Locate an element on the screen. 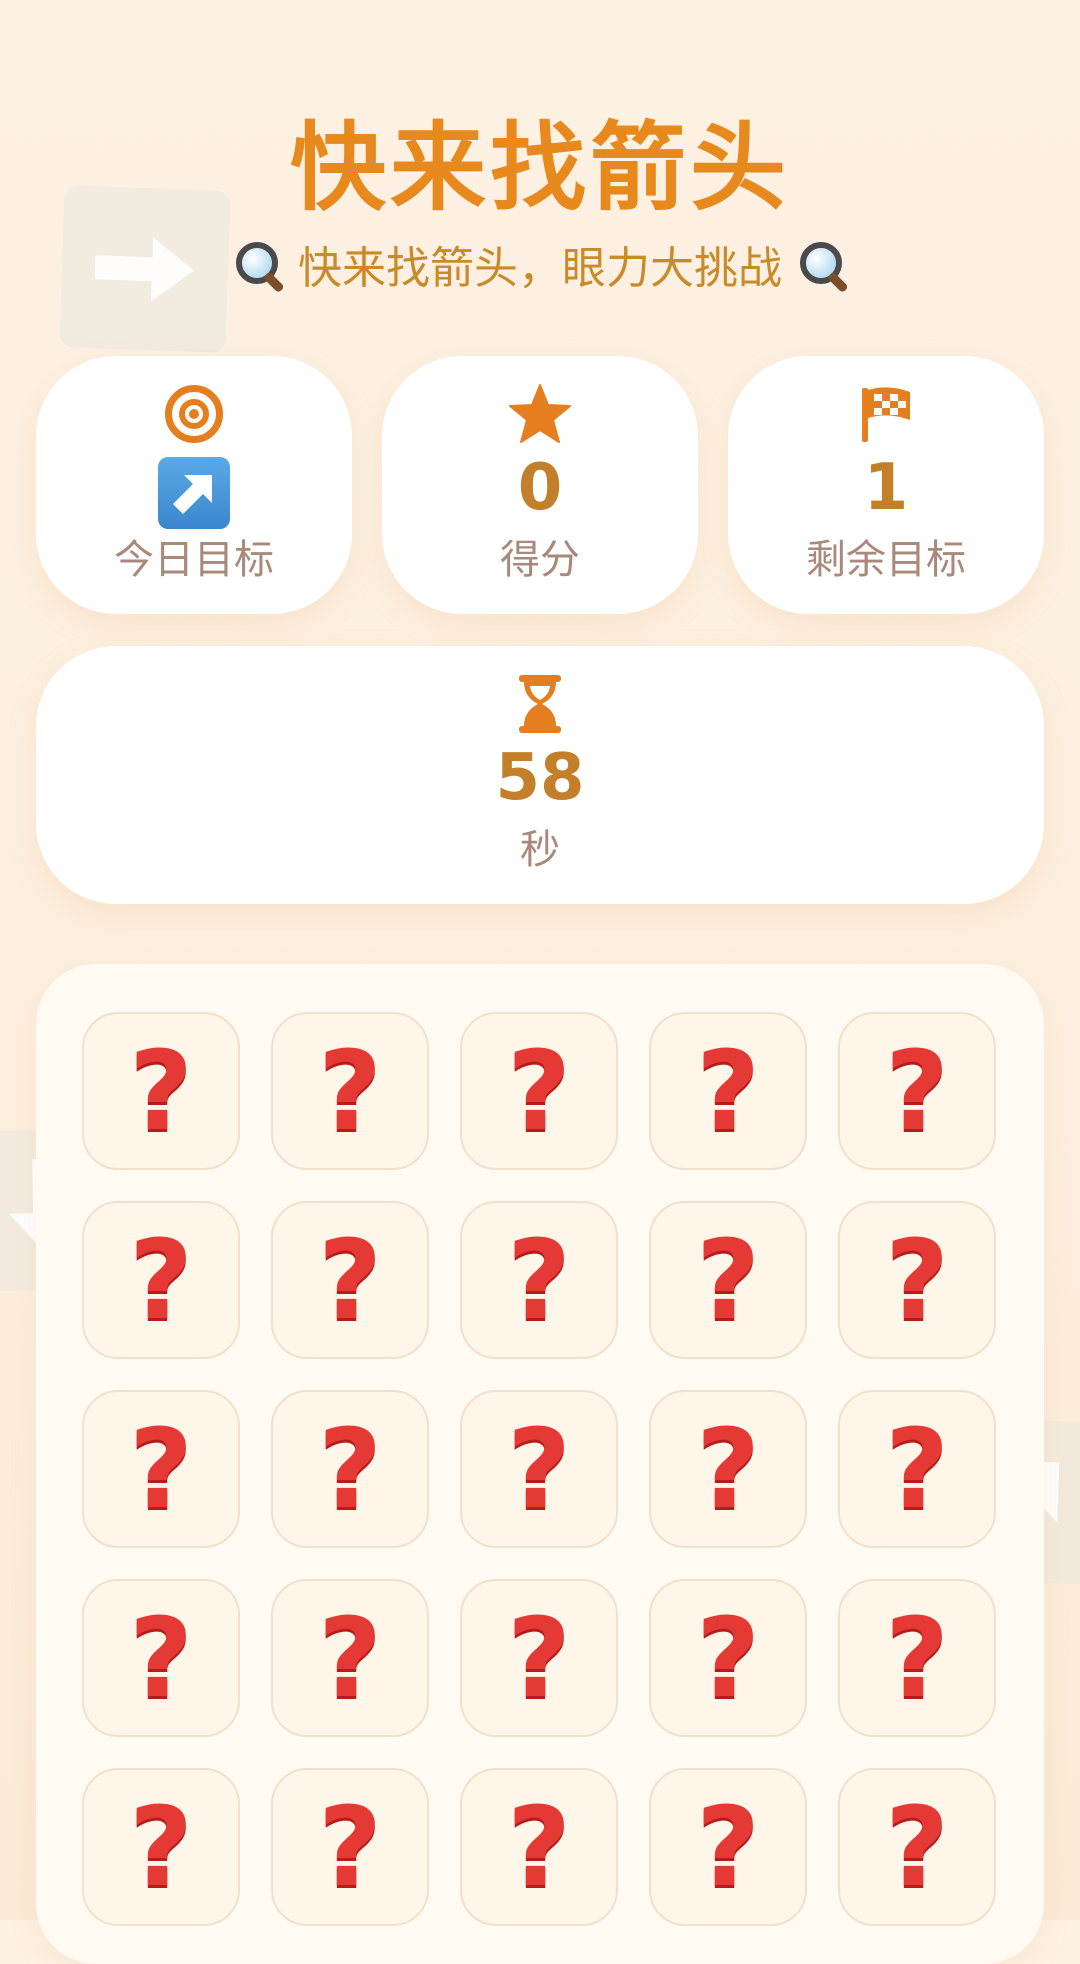 This screenshot has width=1080, height=1964. remaining-card: 1 剩余目标 is located at coordinates (886, 485).